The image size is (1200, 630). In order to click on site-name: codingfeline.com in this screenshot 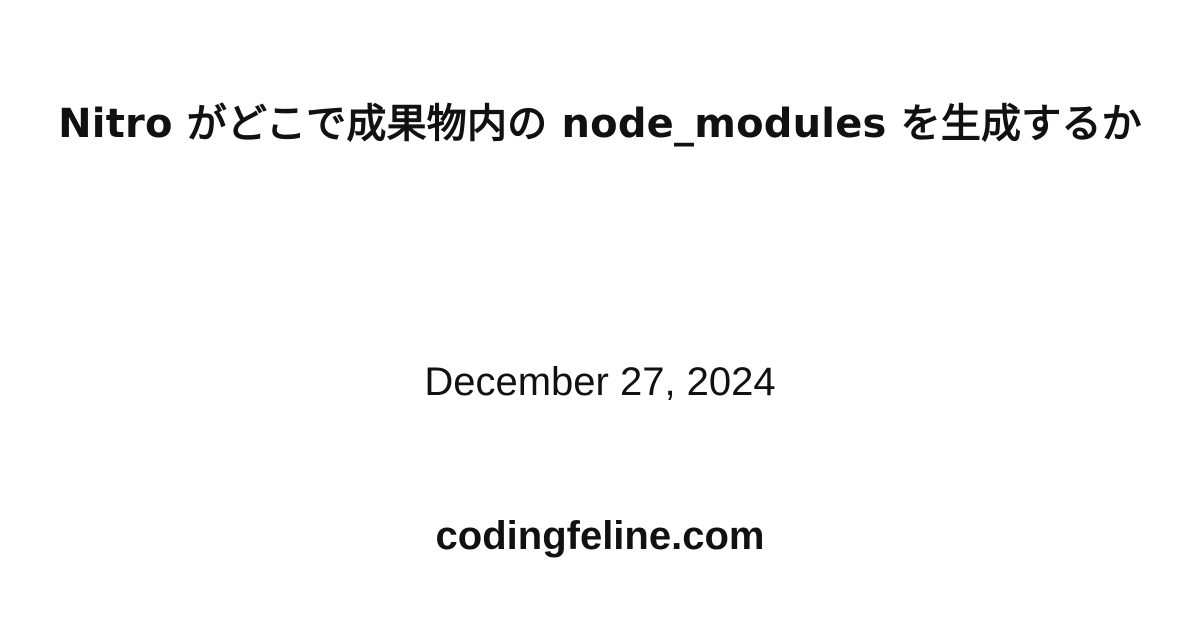, I will do `click(600, 536)`.